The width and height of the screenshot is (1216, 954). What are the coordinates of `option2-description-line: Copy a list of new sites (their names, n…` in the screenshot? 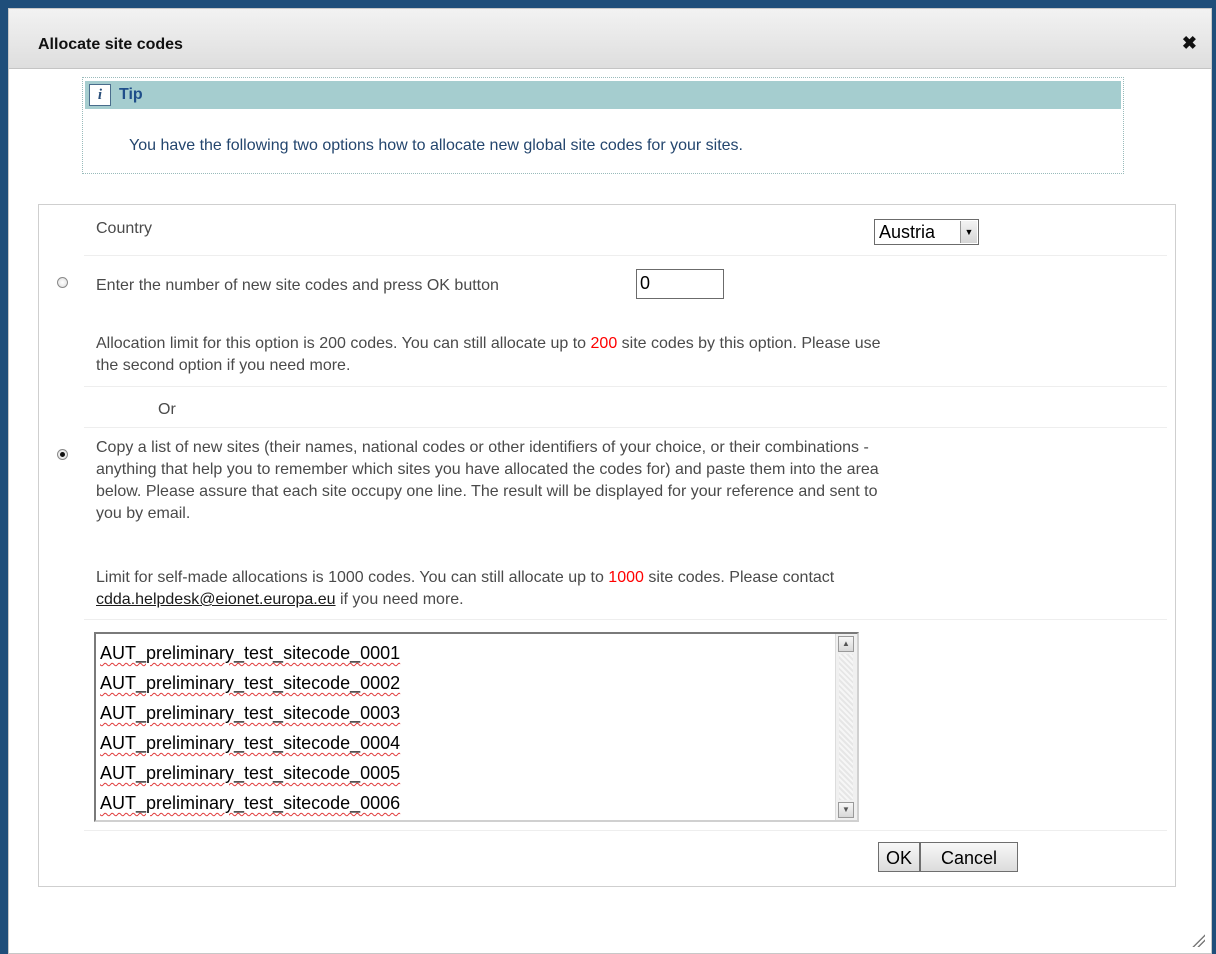 It's located at (482, 447).